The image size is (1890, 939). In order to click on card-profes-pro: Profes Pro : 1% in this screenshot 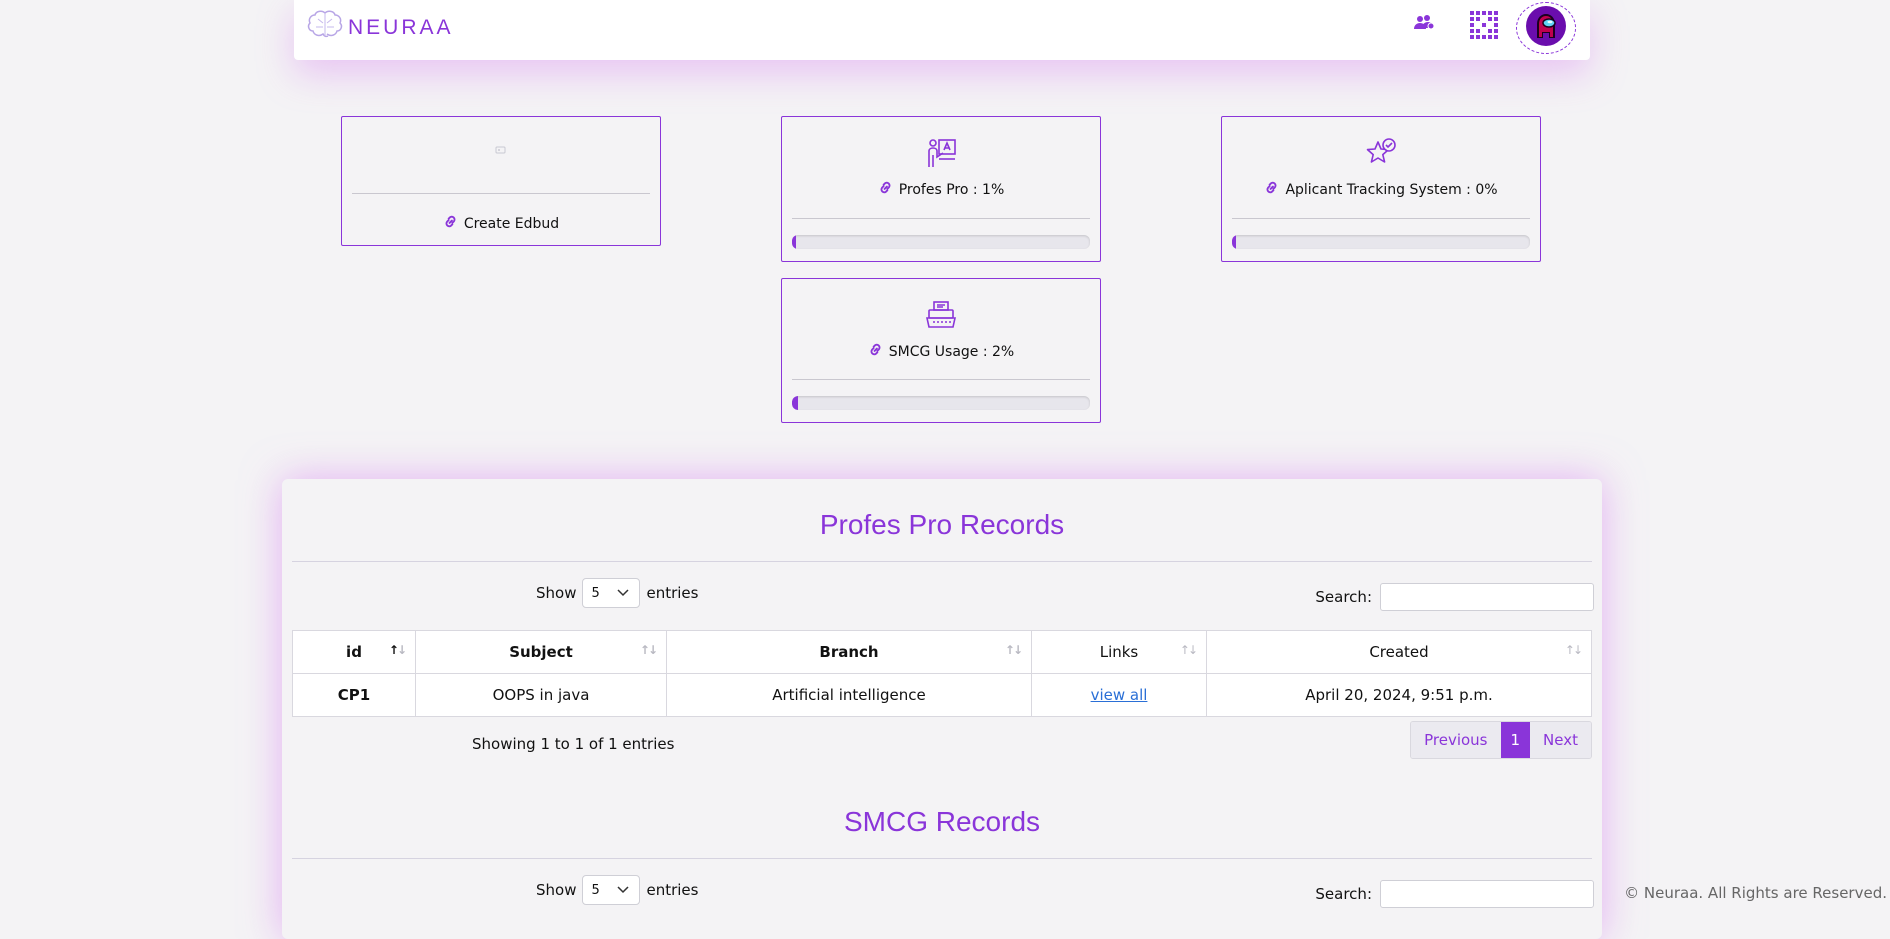, I will do `click(941, 189)`.